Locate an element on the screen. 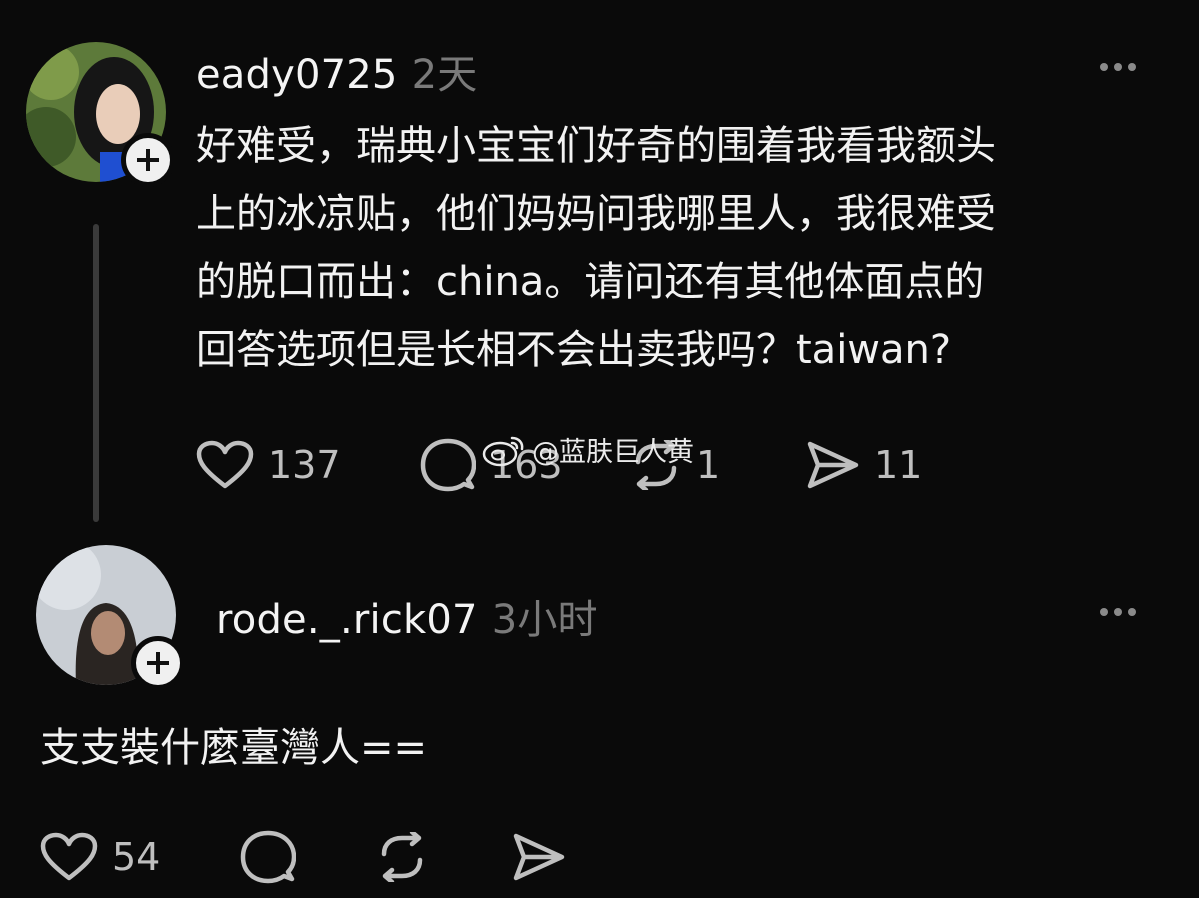 Image resolution: width=1199 pixels, height=898 pixels. timestamp: 3小时 is located at coordinates (544, 620).